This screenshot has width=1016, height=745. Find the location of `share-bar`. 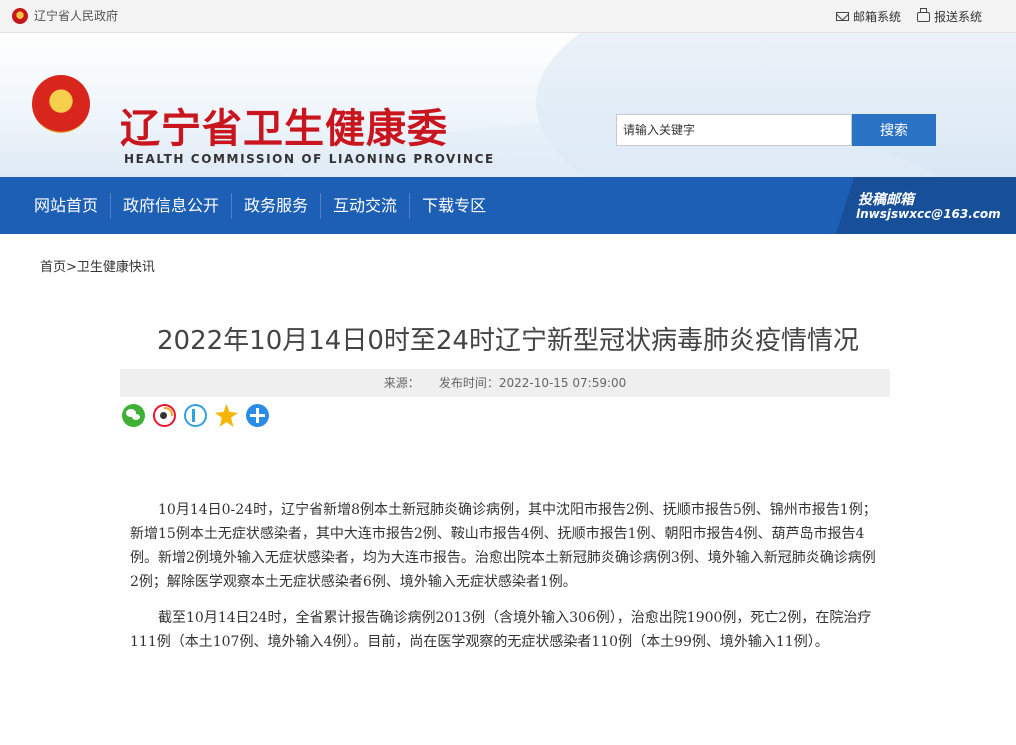

share-bar is located at coordinates (195, 415).